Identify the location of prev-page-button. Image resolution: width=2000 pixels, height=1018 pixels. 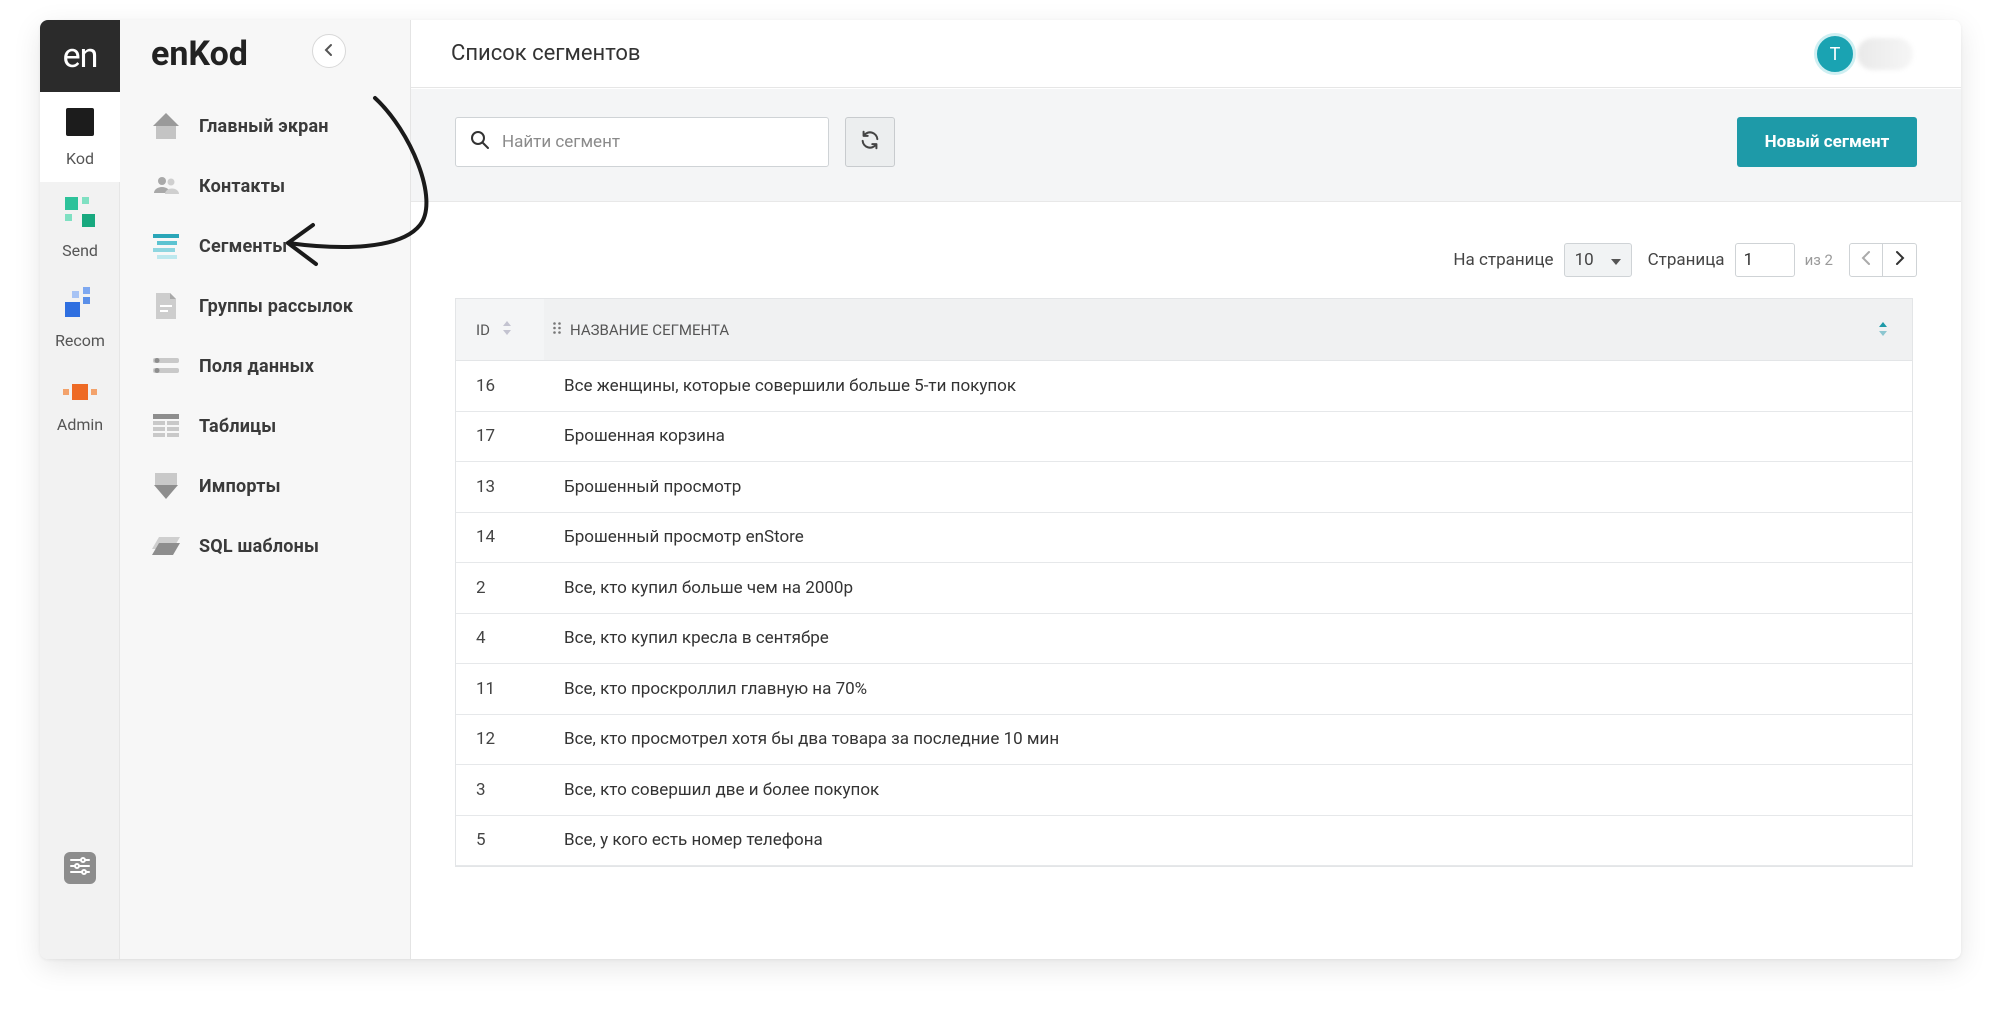
(1866, 260).